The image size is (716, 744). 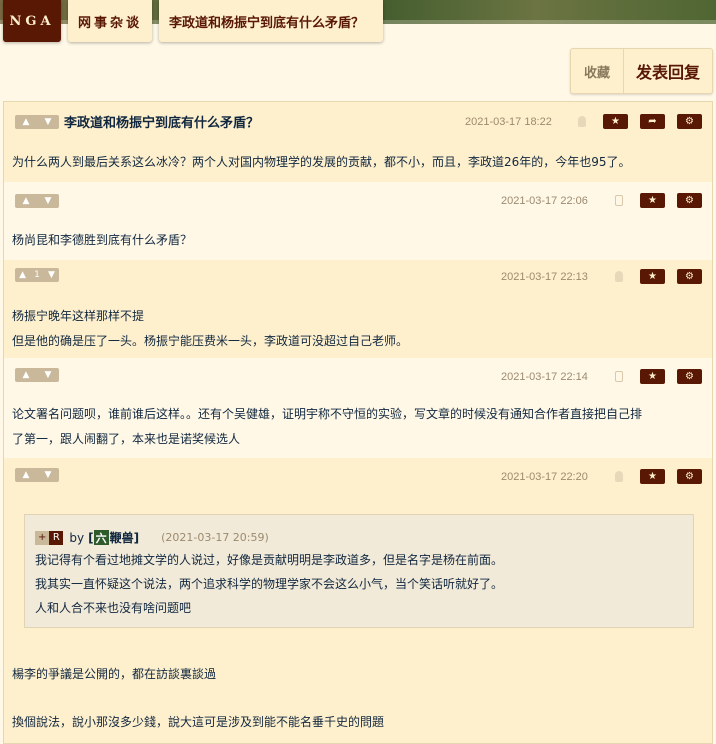 I want to click on reply-button: 发表回复, so click(x=668, y=71).